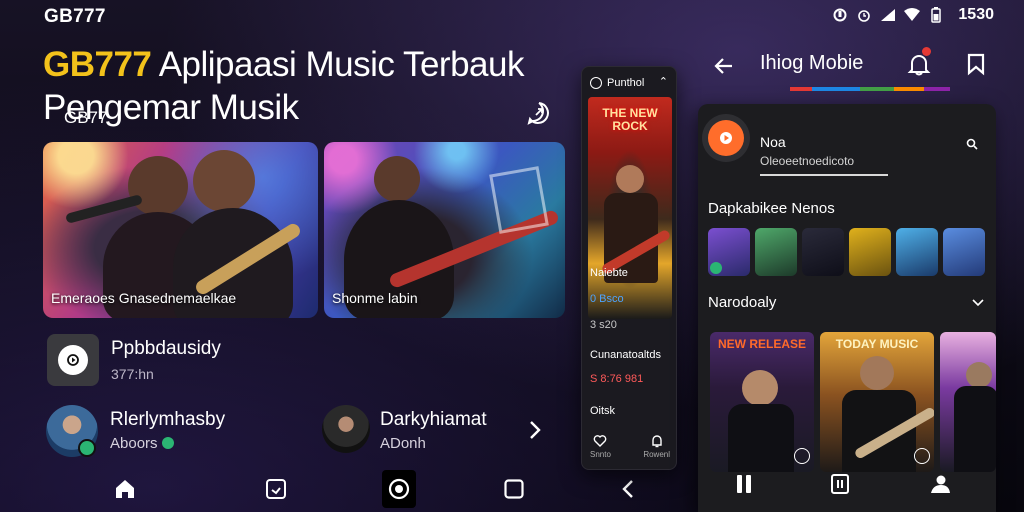  What do you see at coordinates (626, 83) in the screenshot?
I see `middle-panel-title: Punthol` at bounding box center [626, 83].